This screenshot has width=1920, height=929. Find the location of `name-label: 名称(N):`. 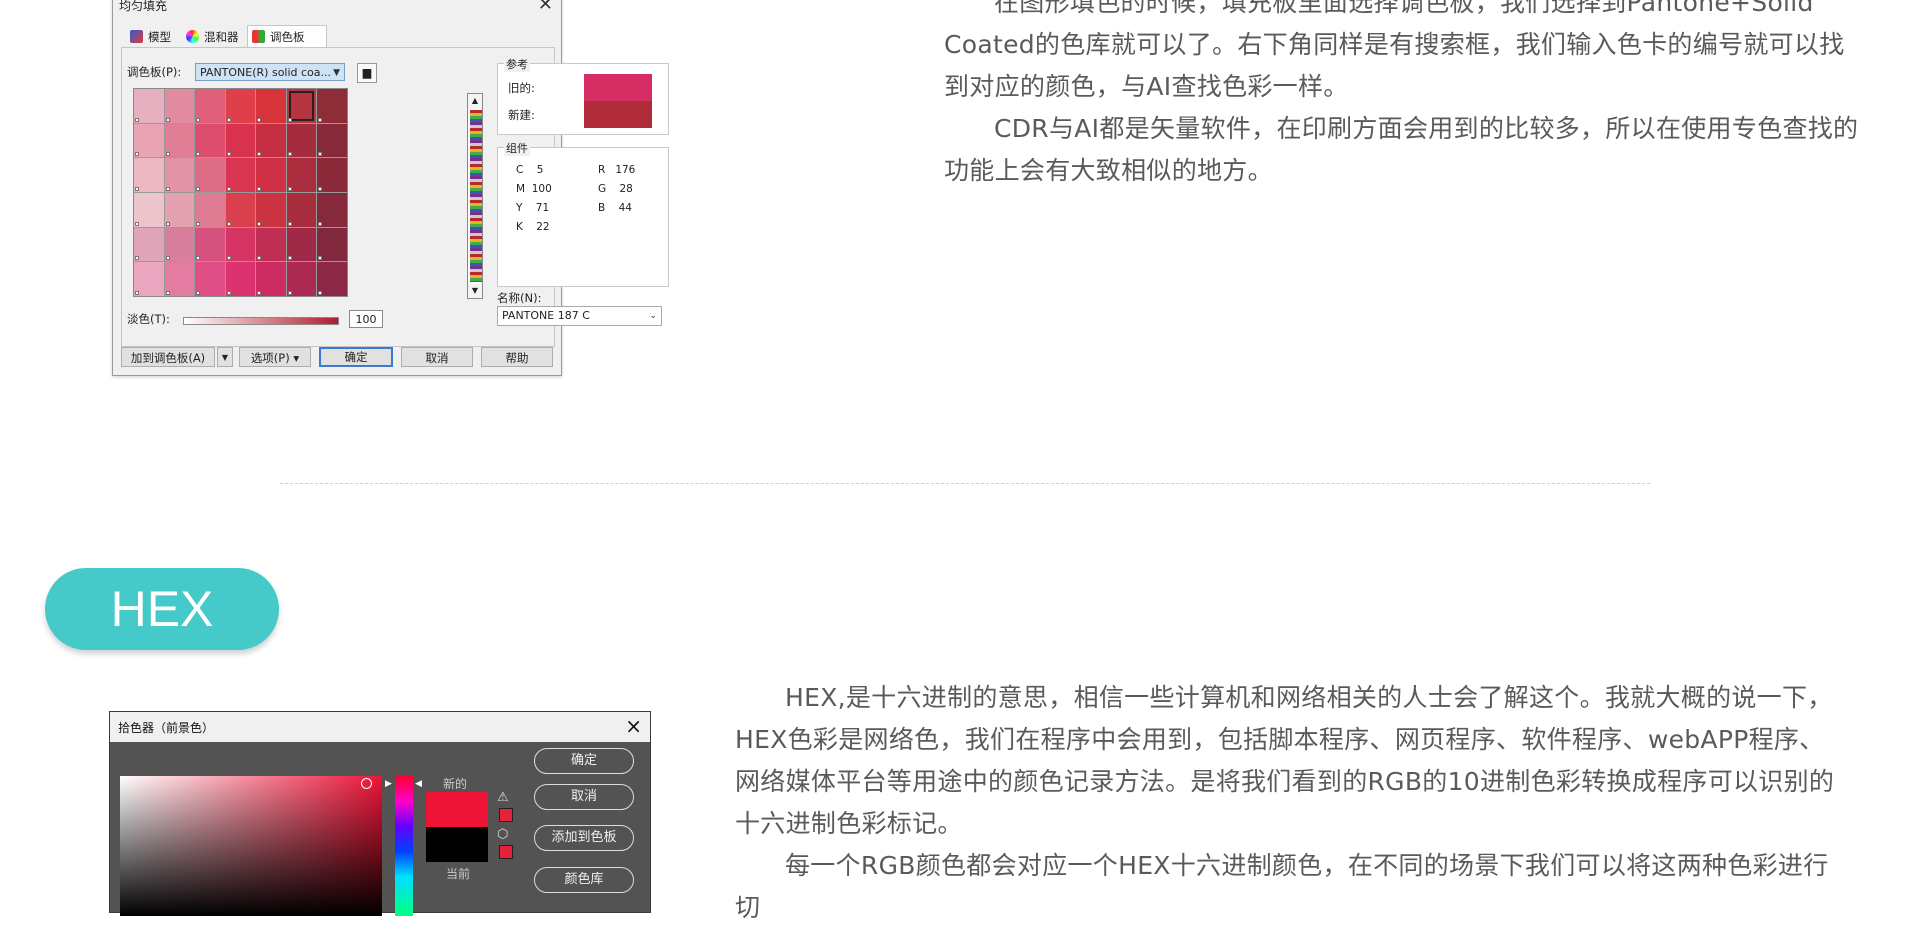

name-label: 名称(N): is located at coordinates (519, 298).